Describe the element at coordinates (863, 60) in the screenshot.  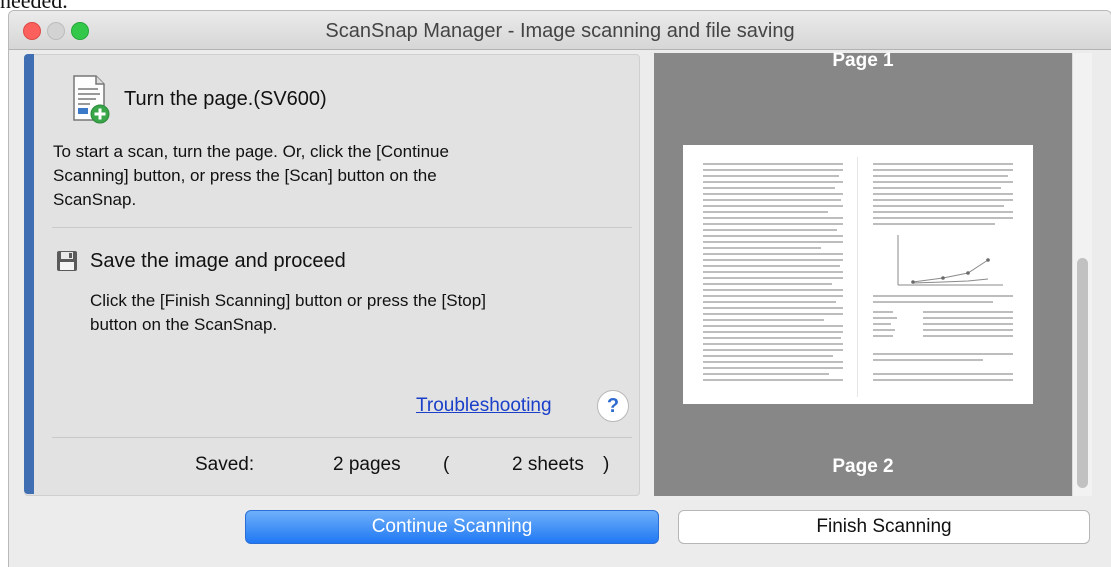
I see `page1-label: Page 1` at that location.